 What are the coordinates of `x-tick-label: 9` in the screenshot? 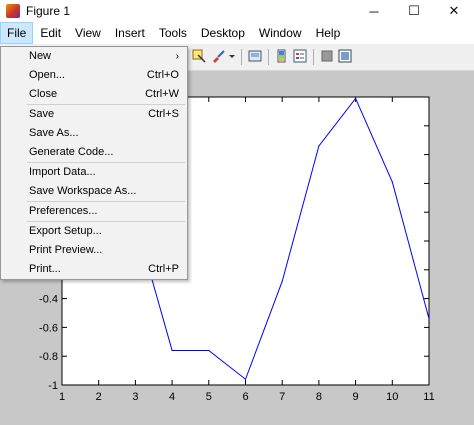 It's located at (356, 397).